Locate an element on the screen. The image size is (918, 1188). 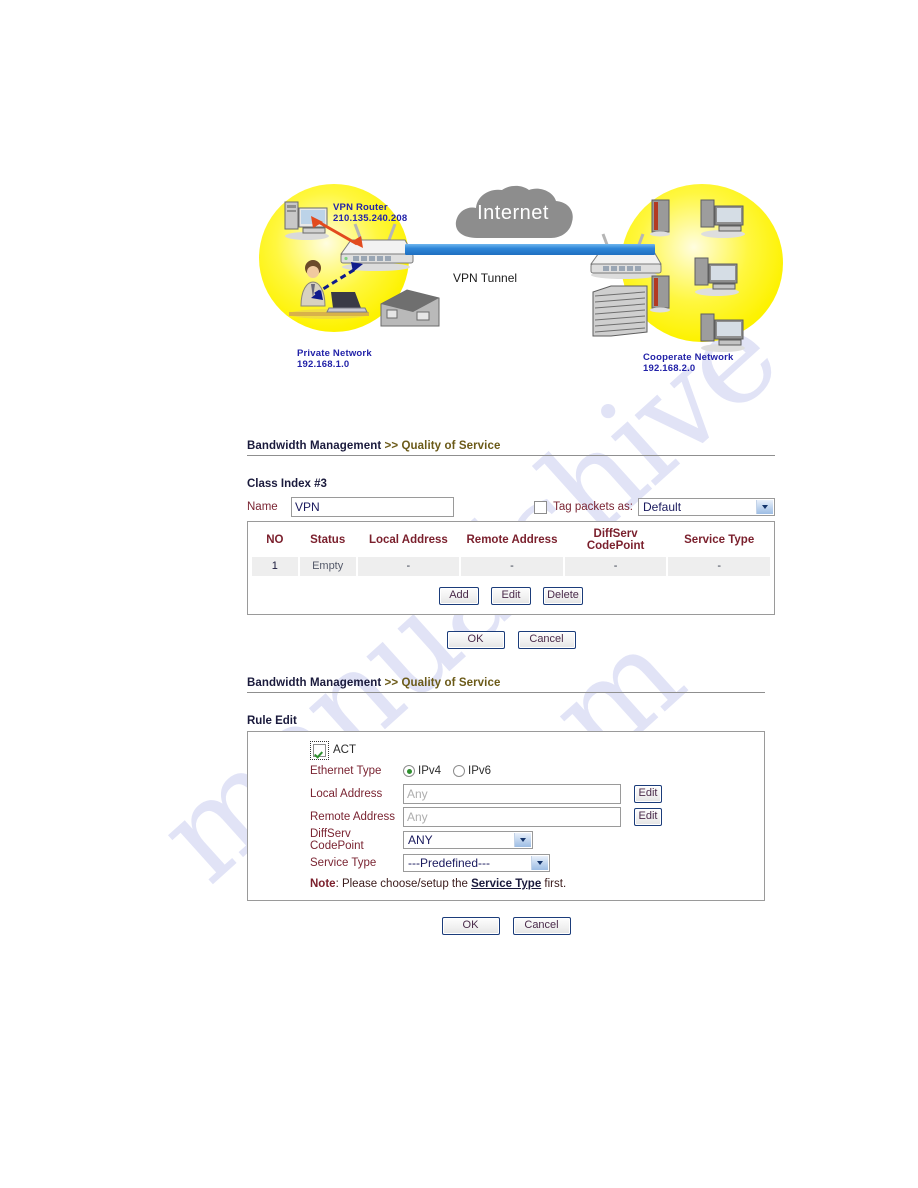
act-row: ACT is located at coordinates (506, 750).